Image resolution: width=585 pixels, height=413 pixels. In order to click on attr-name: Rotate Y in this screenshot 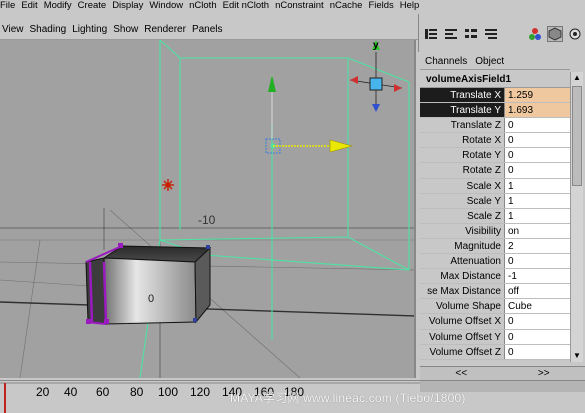, I will do `click(462, 155)`.